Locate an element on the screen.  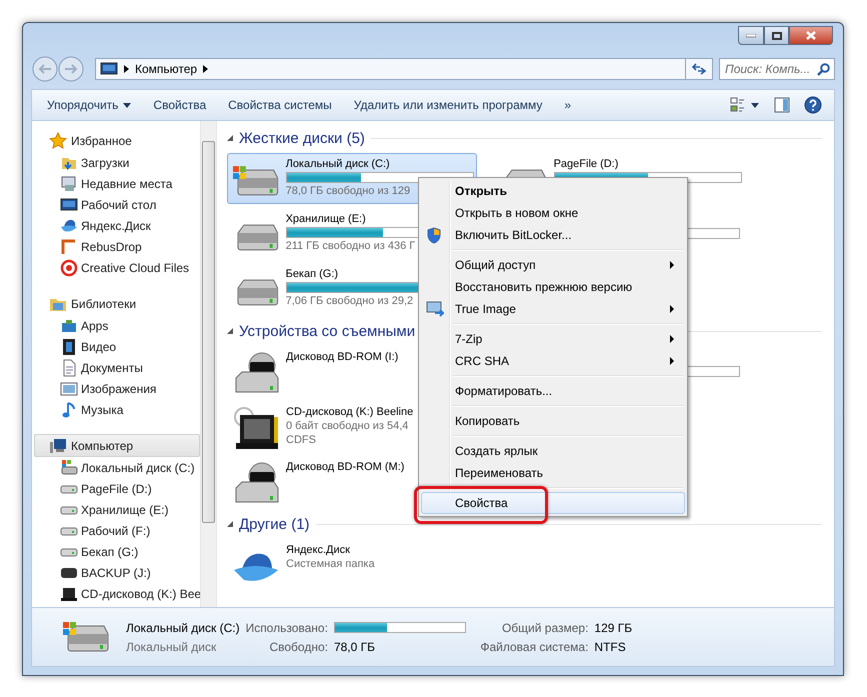
drive-name: Бекап (G:) is located at coordinates (313, 274).